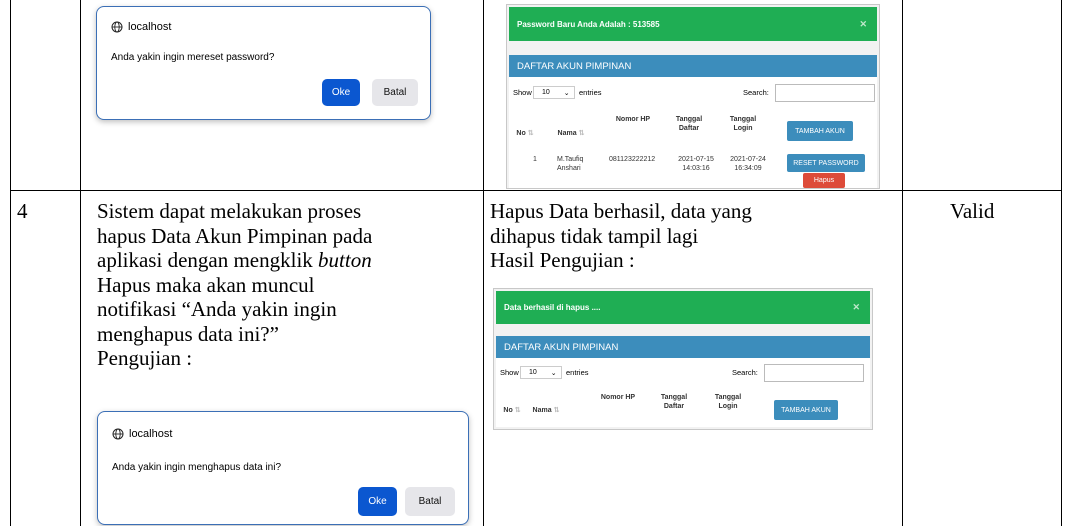  What do you see at coordinates (562, 260) in the screenshot?
I see `hasil-label: Hasil Pengujian :` at bounding box center [562, 260].